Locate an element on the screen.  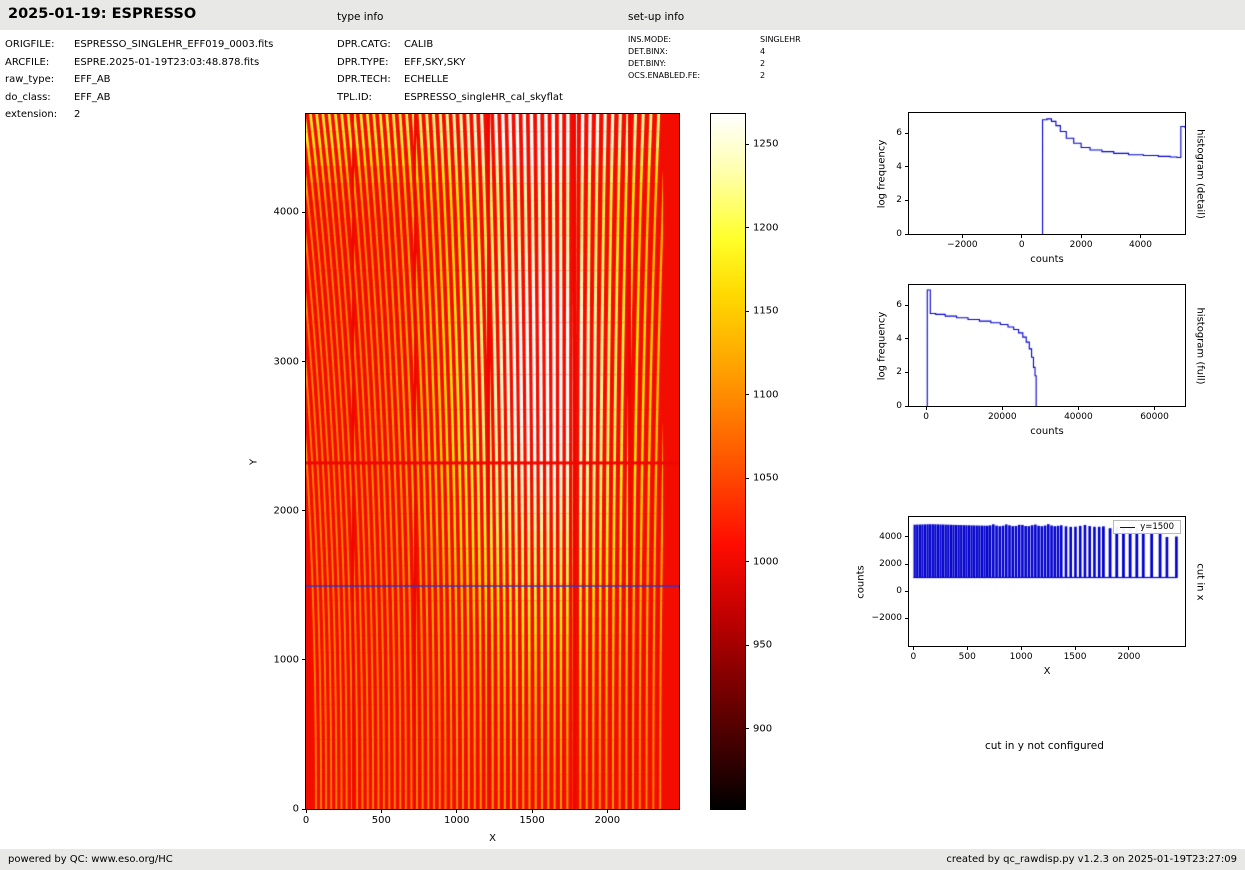
info-row: do_class: EFF_AB is located at coordinates (139, 98).